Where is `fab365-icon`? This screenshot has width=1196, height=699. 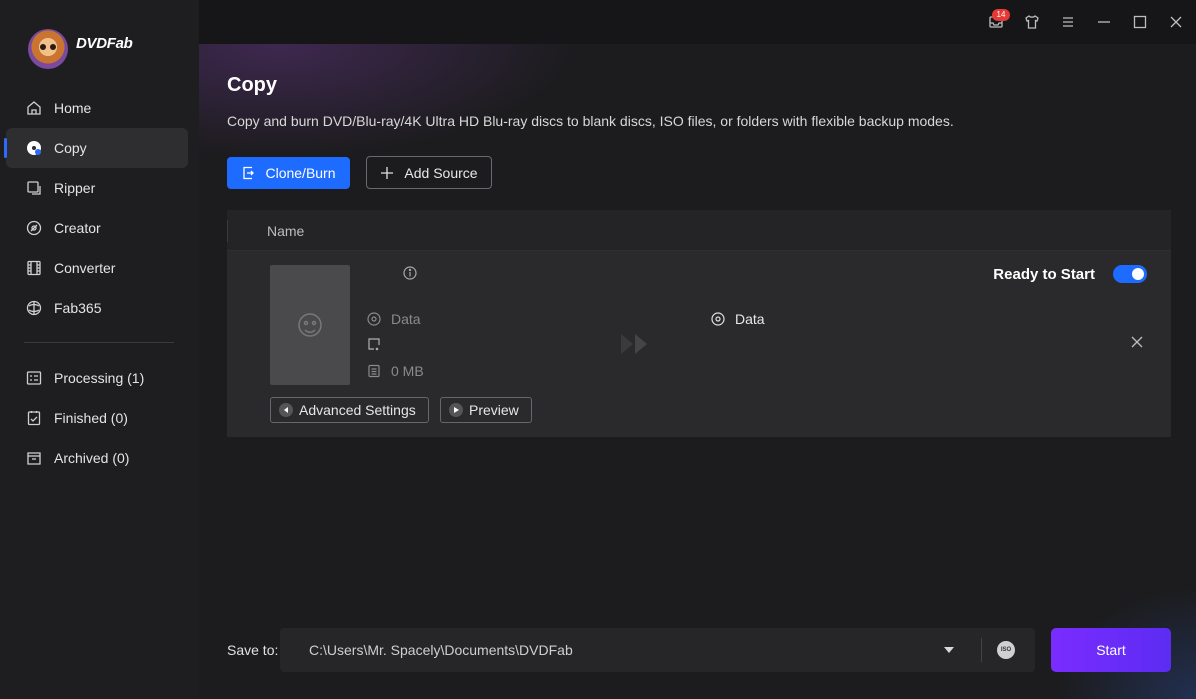
fab365-icon is located at coordinates (34, 308).